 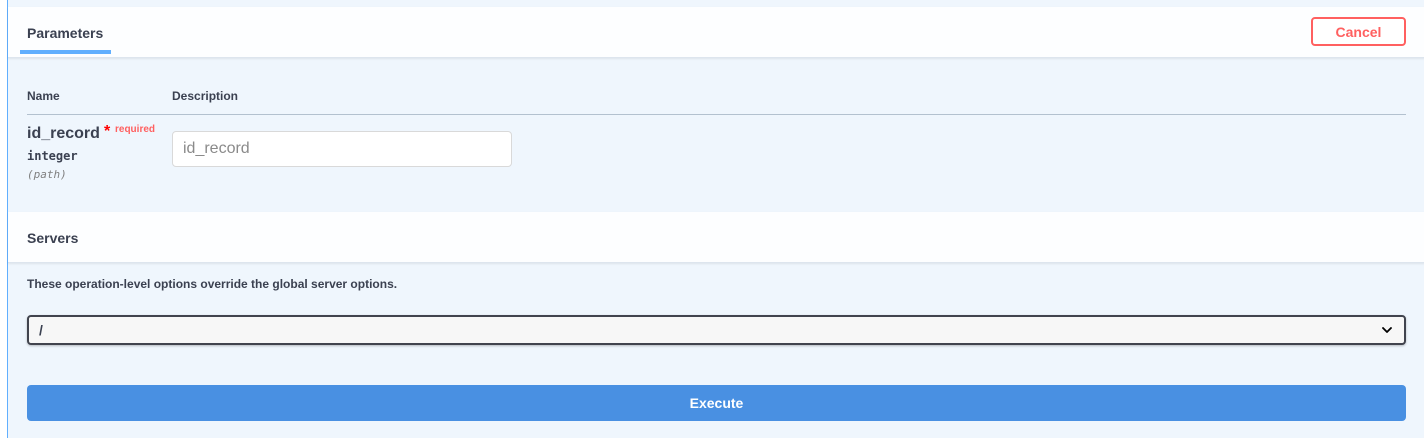 I want to click on column-header-name: Name, so click(x=43, y=96).